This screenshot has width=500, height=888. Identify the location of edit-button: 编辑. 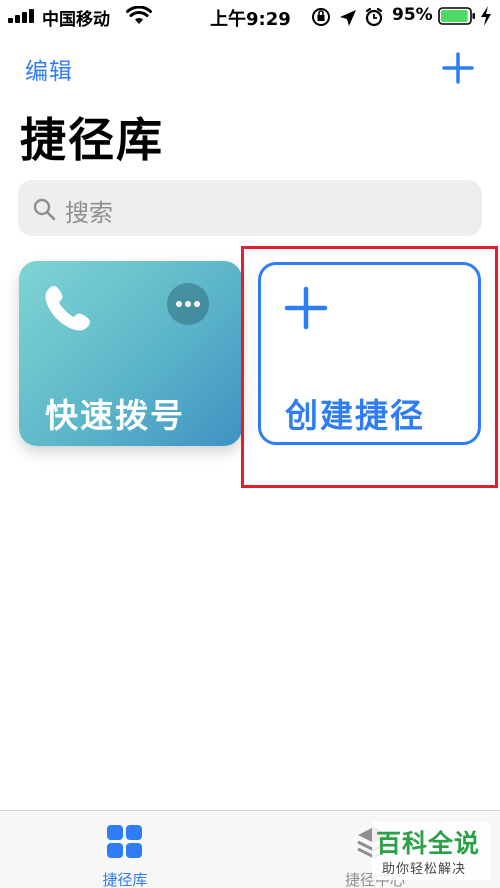
(49, 69).